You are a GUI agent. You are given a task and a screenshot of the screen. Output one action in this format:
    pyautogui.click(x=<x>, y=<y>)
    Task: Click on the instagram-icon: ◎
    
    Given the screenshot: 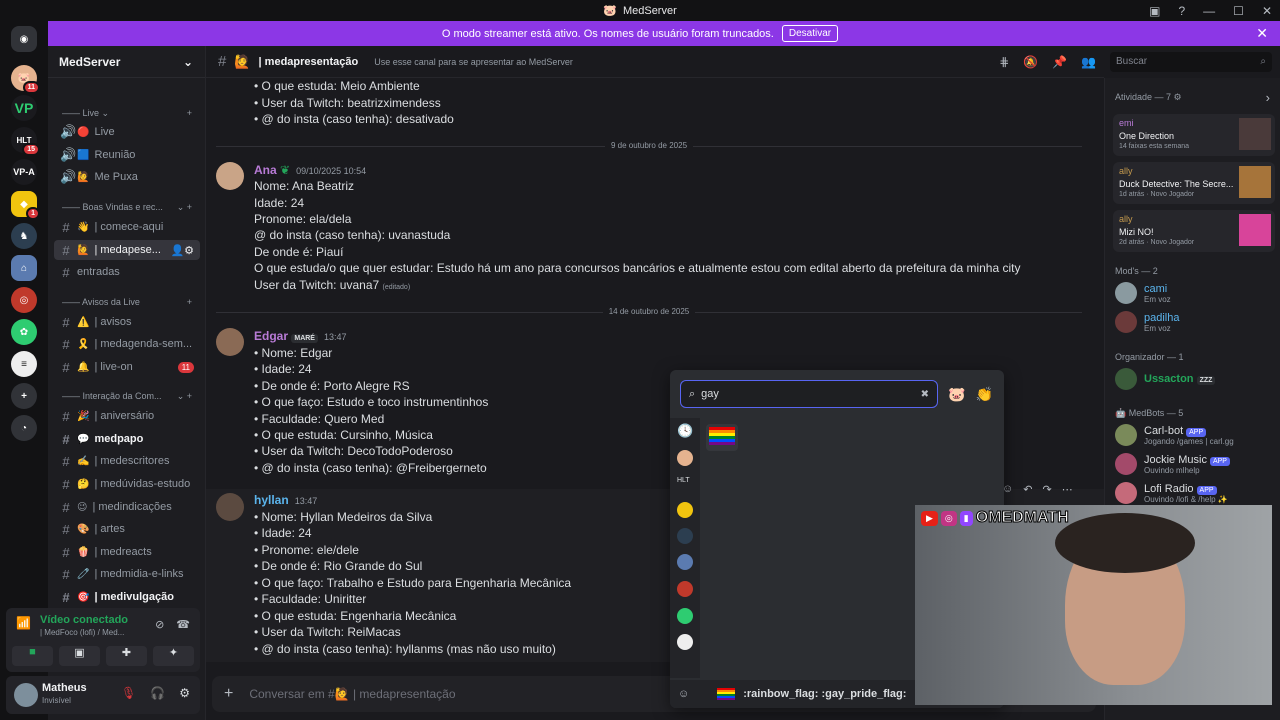 What is the action you would take?
    pyautogui.click(x=948, y=518)
    